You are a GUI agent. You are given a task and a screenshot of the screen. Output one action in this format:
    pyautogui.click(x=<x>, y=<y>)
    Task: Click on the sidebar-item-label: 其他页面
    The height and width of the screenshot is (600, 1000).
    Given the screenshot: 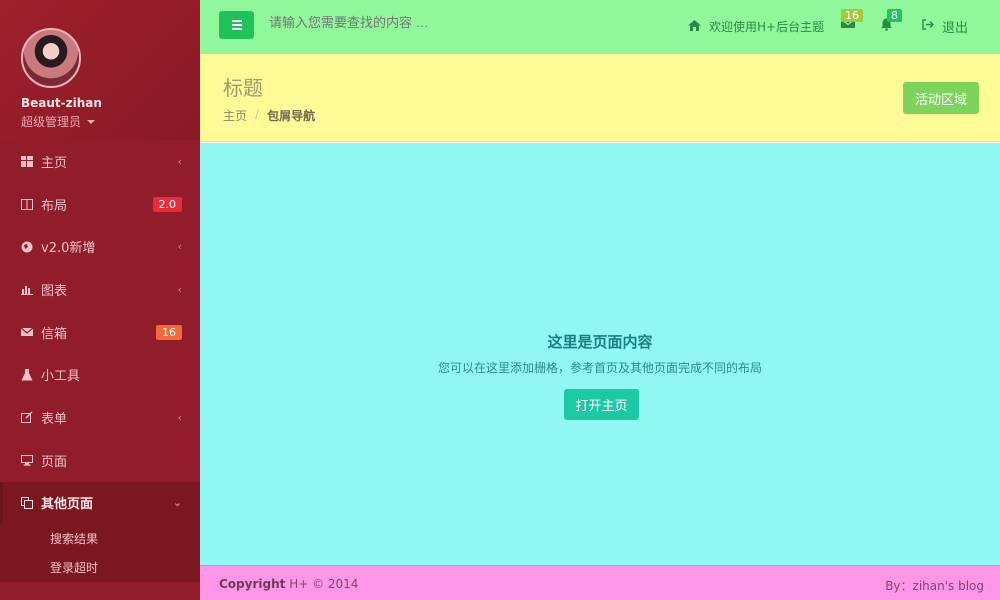 What is the action you would take?
    pyautogui.click(x=67, y=505)
    